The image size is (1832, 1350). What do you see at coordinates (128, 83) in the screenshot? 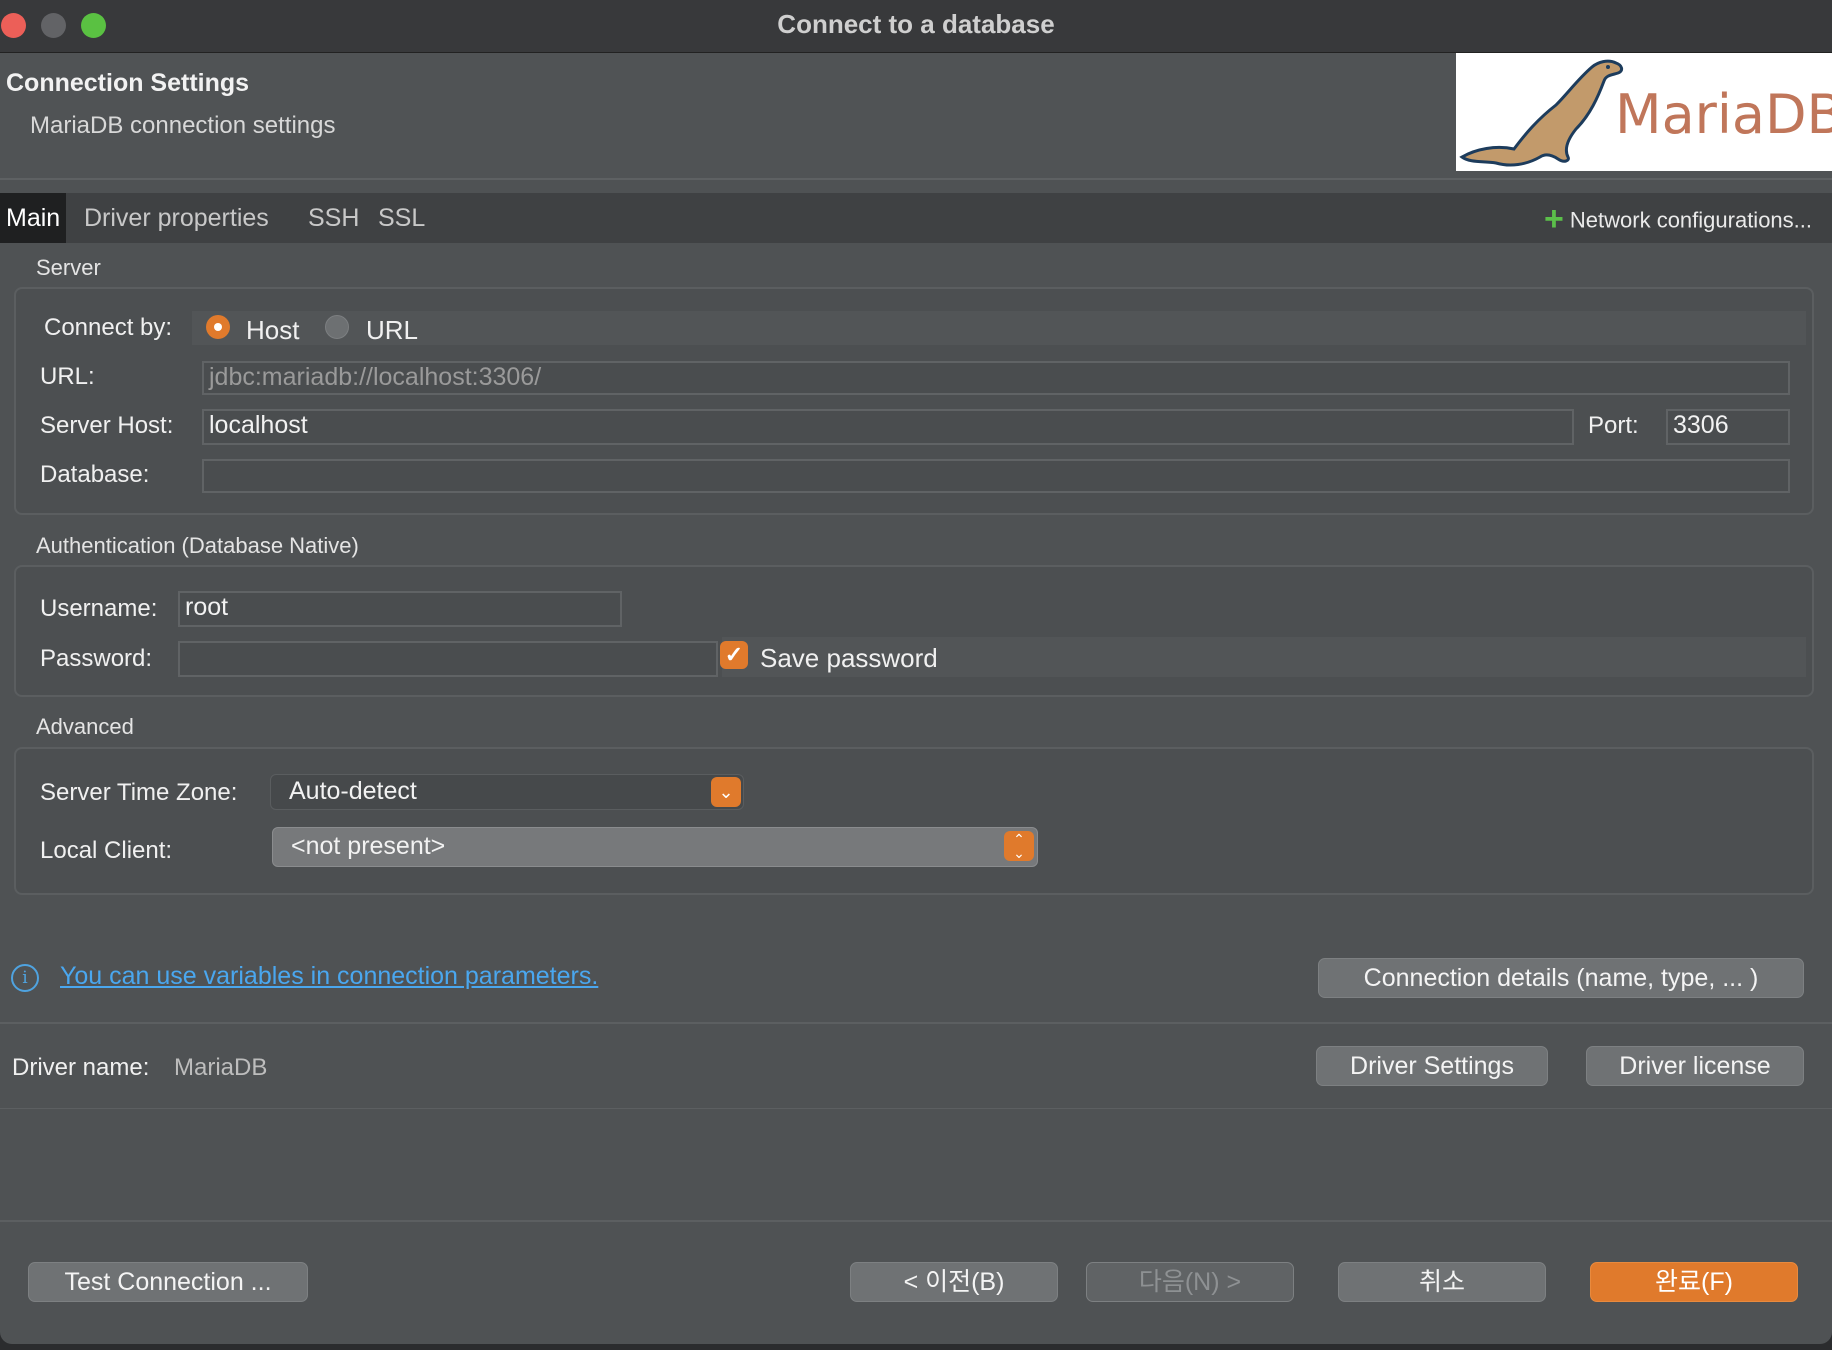
I see `page-title: Connection Settings` at bounding box center [128, 83].